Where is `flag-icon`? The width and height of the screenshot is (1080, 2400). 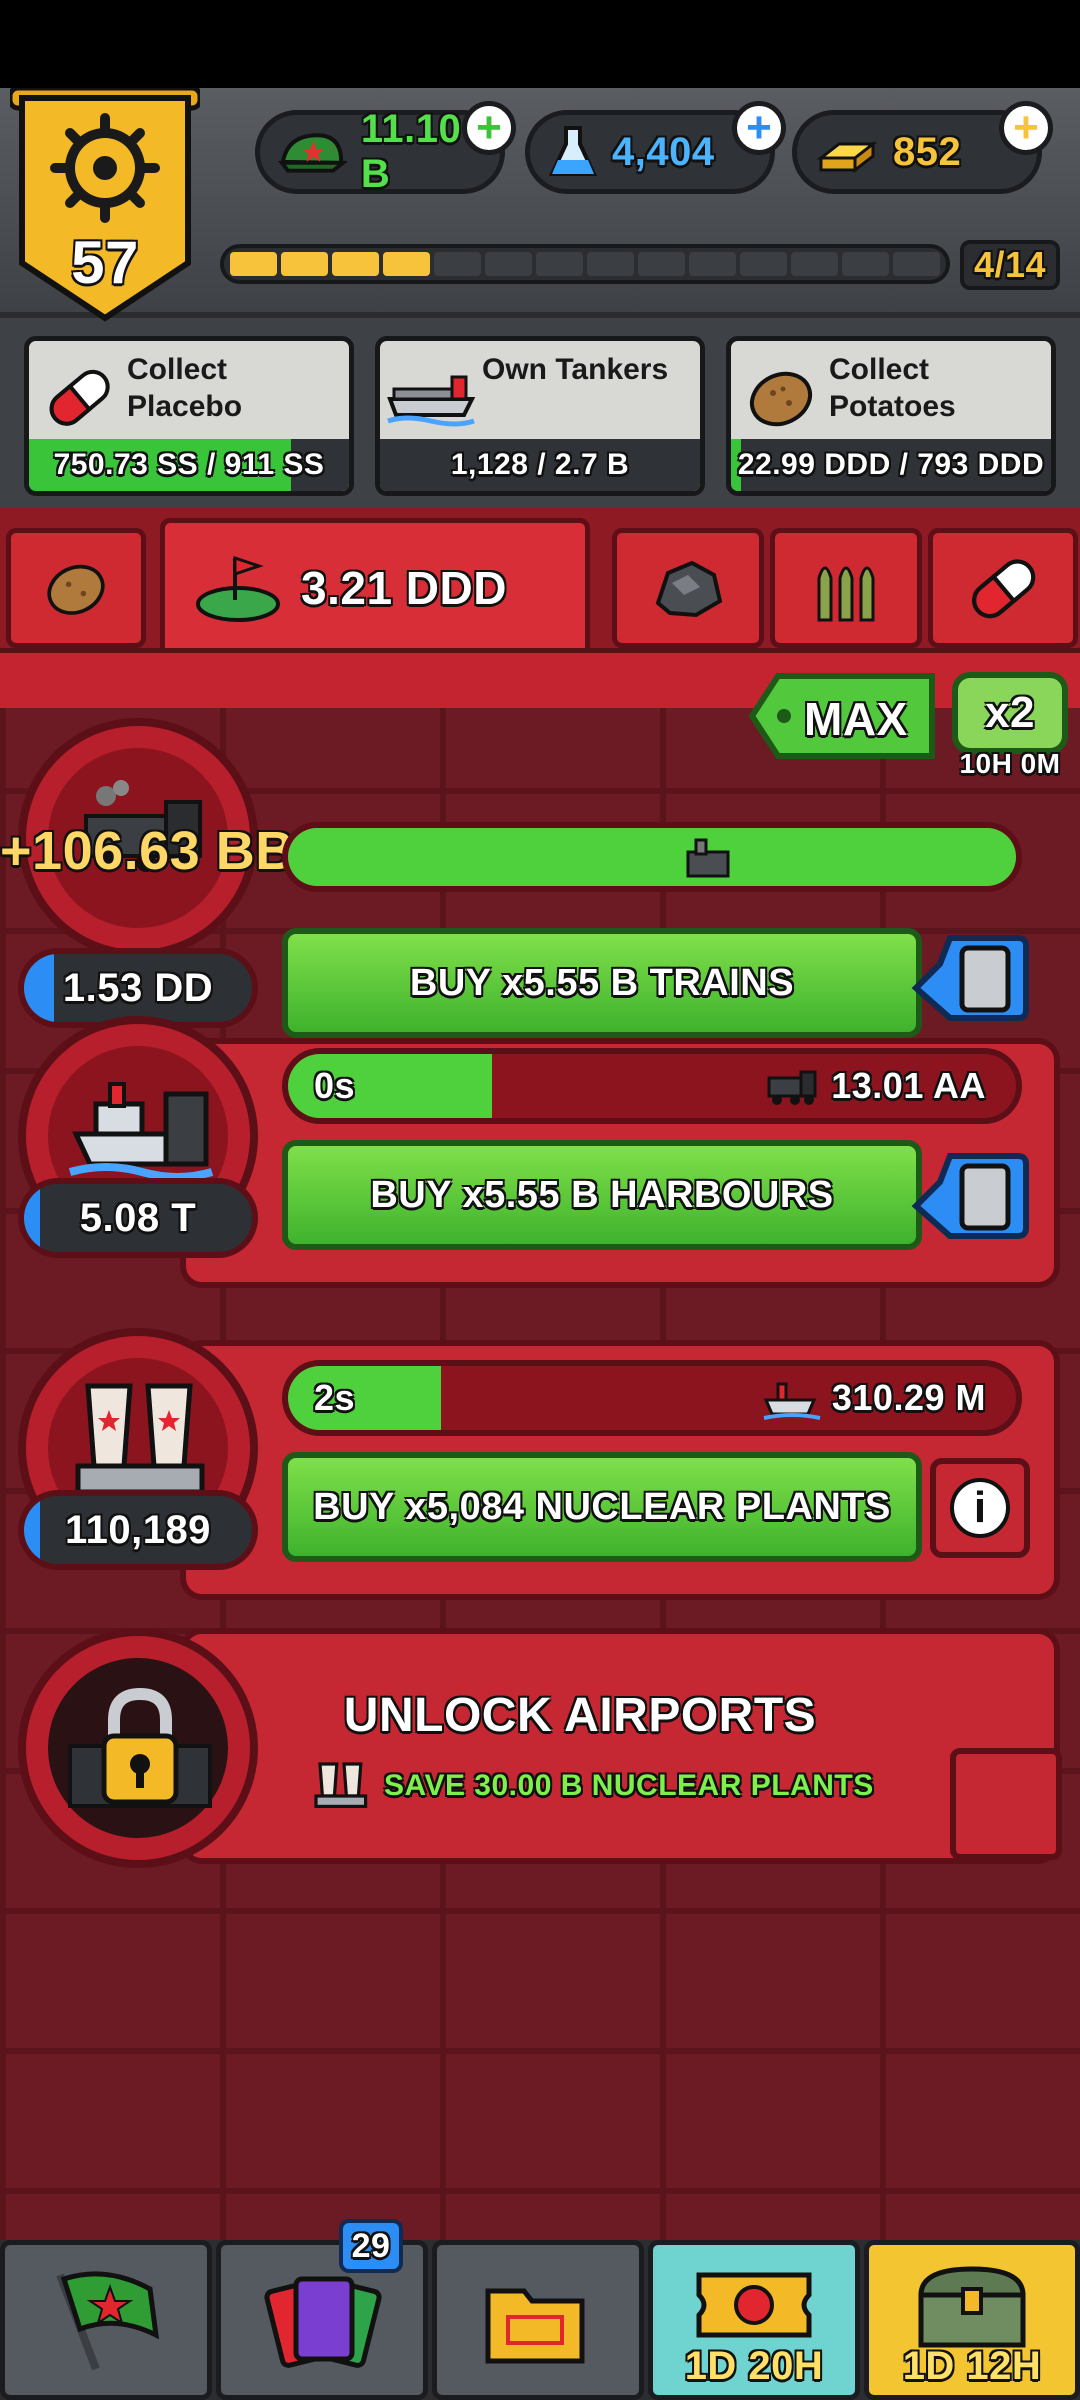 flag-icon is located at coordinates (108, 2321).